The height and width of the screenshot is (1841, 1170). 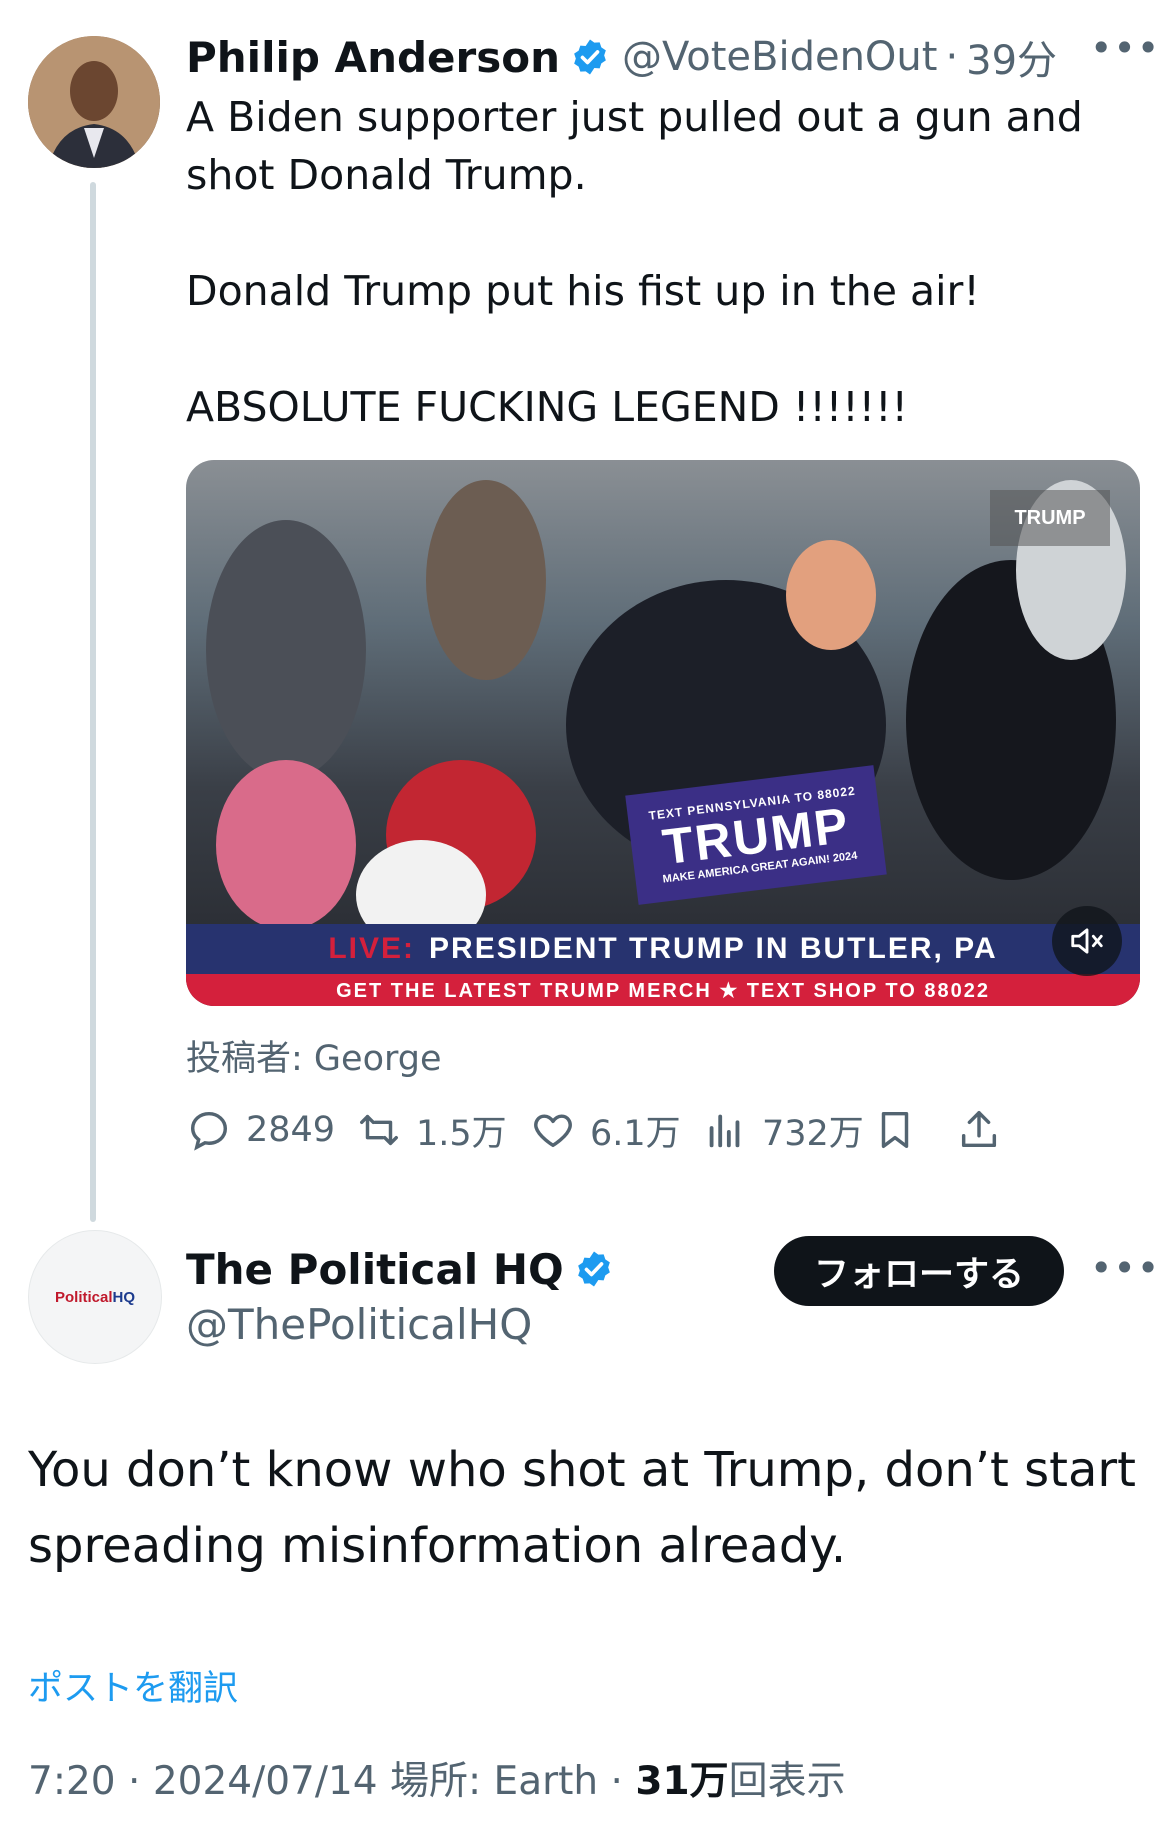 I want to click on news-banner: LIVE: PRESIDENT TRUMP IN BUTLER, PA, so click(x=663, y=949).